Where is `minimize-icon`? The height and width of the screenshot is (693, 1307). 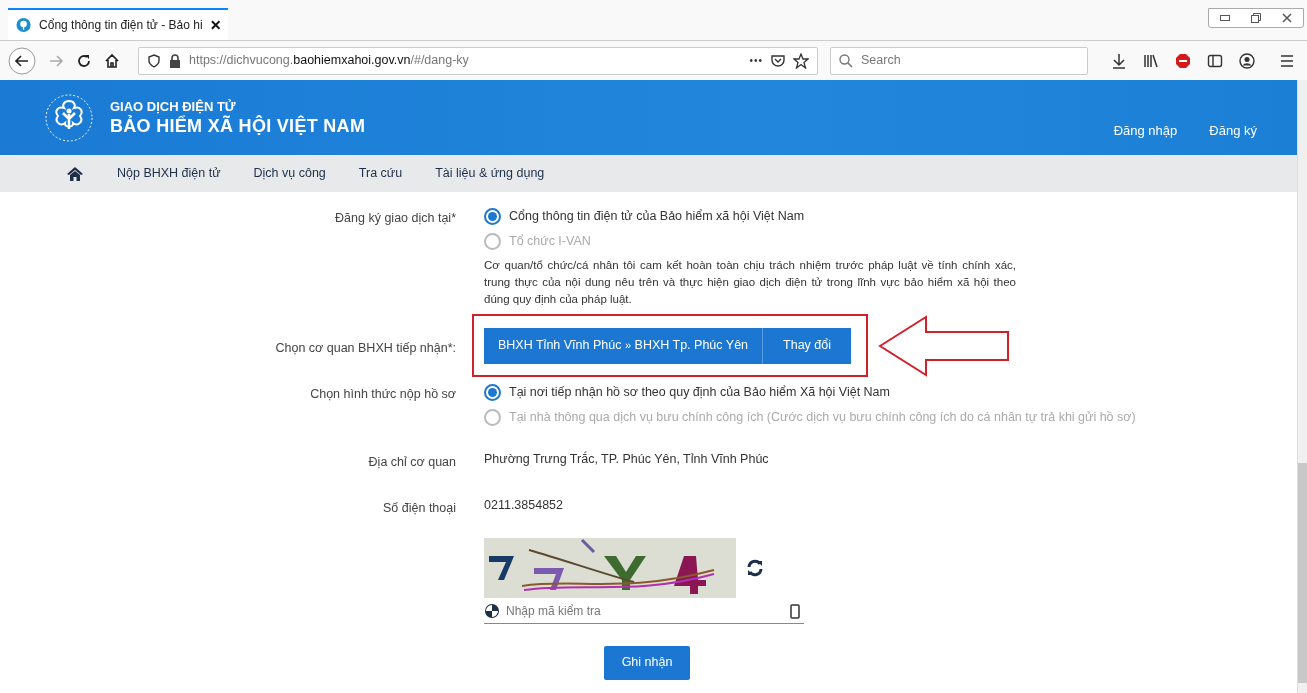
minimize-icon is located at coordinates (1224, 18).